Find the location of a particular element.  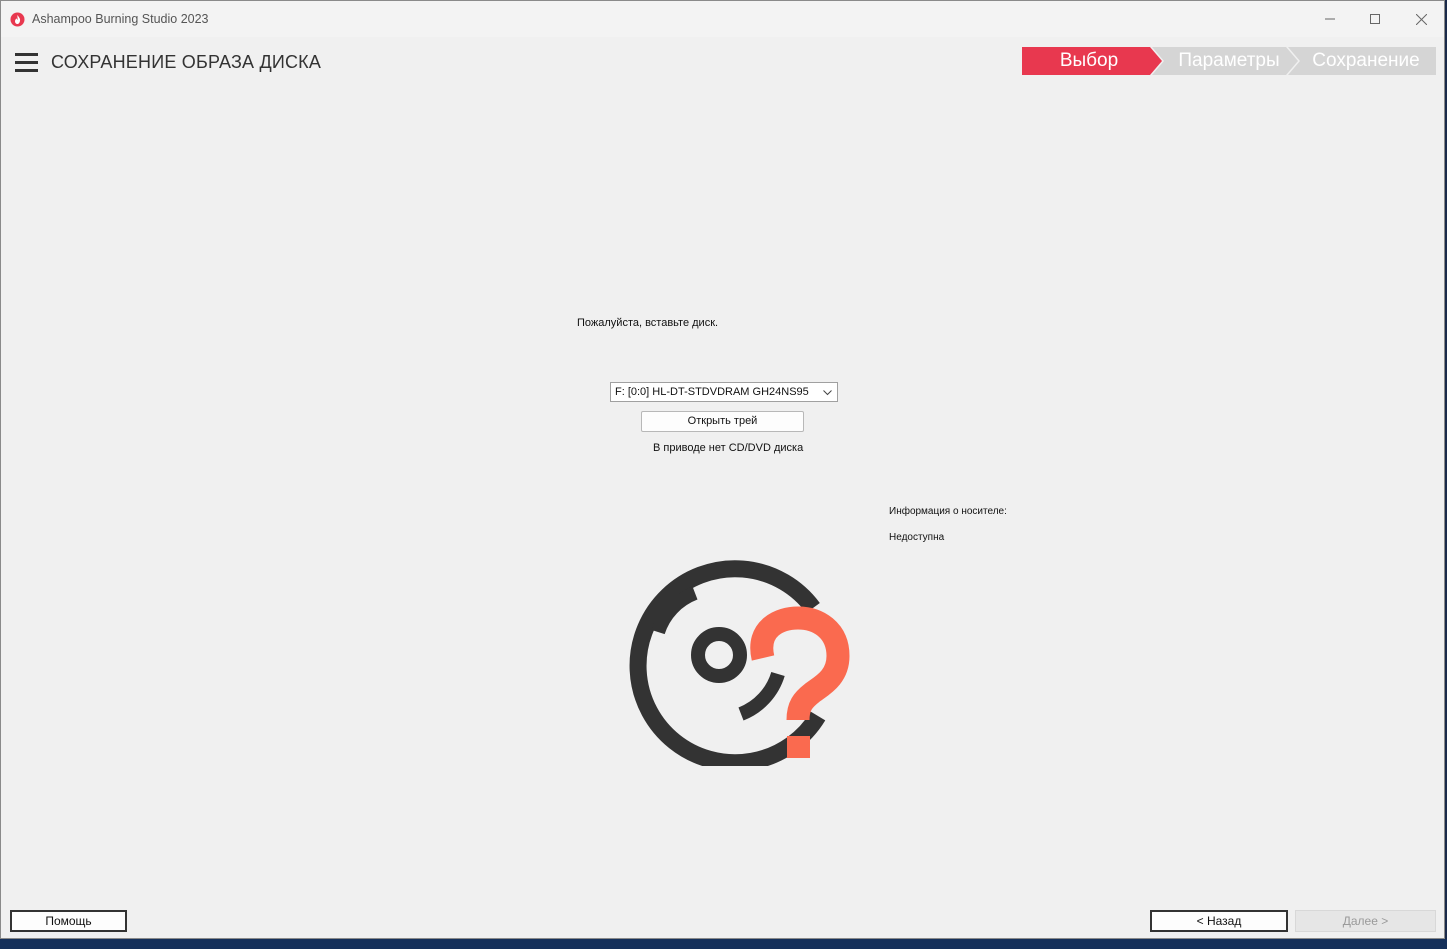

step-parameters: Параметры is located at coordinates (1225, 61).